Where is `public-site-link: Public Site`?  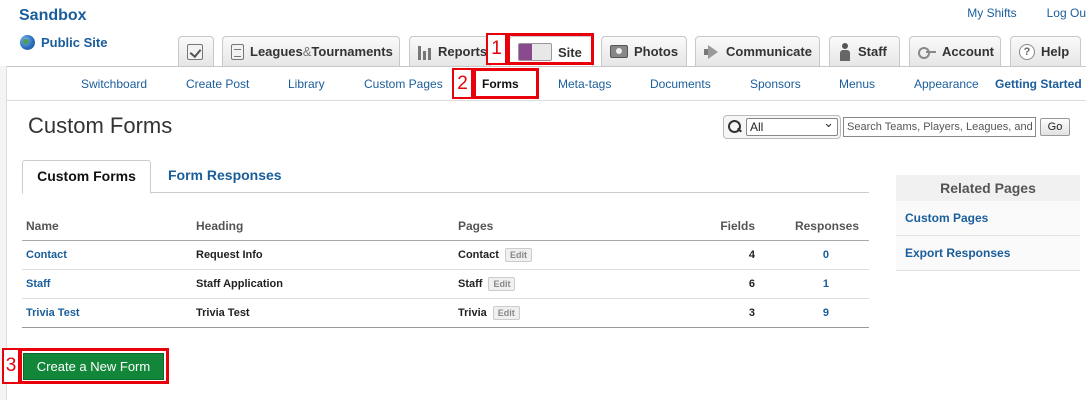 public-site-link: Public Site is located at coordinates (63, 42).